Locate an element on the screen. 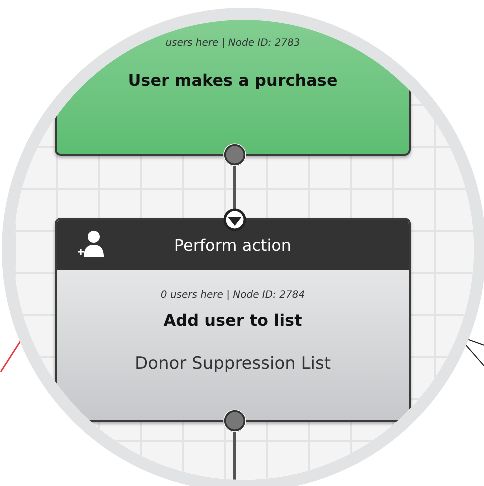 Image resolution: width=484 pixels, height=486 pixels. node-title: User makes a purchase is located at coordinates (233, 80).